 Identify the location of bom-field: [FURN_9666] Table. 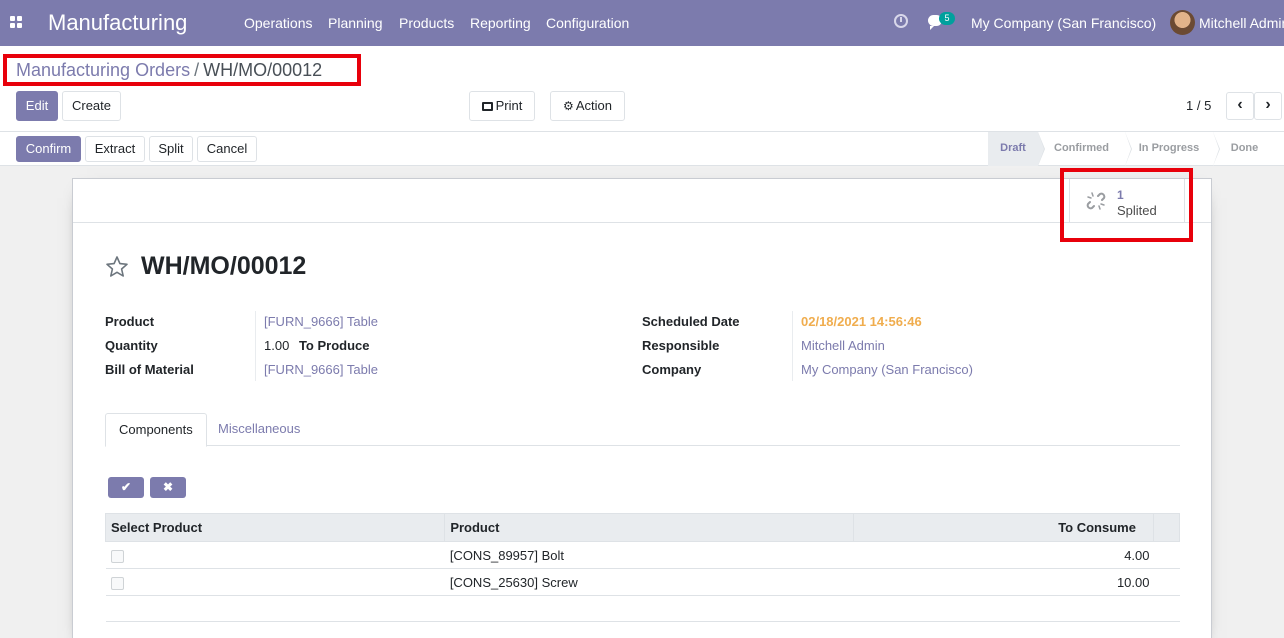
(321, 369).